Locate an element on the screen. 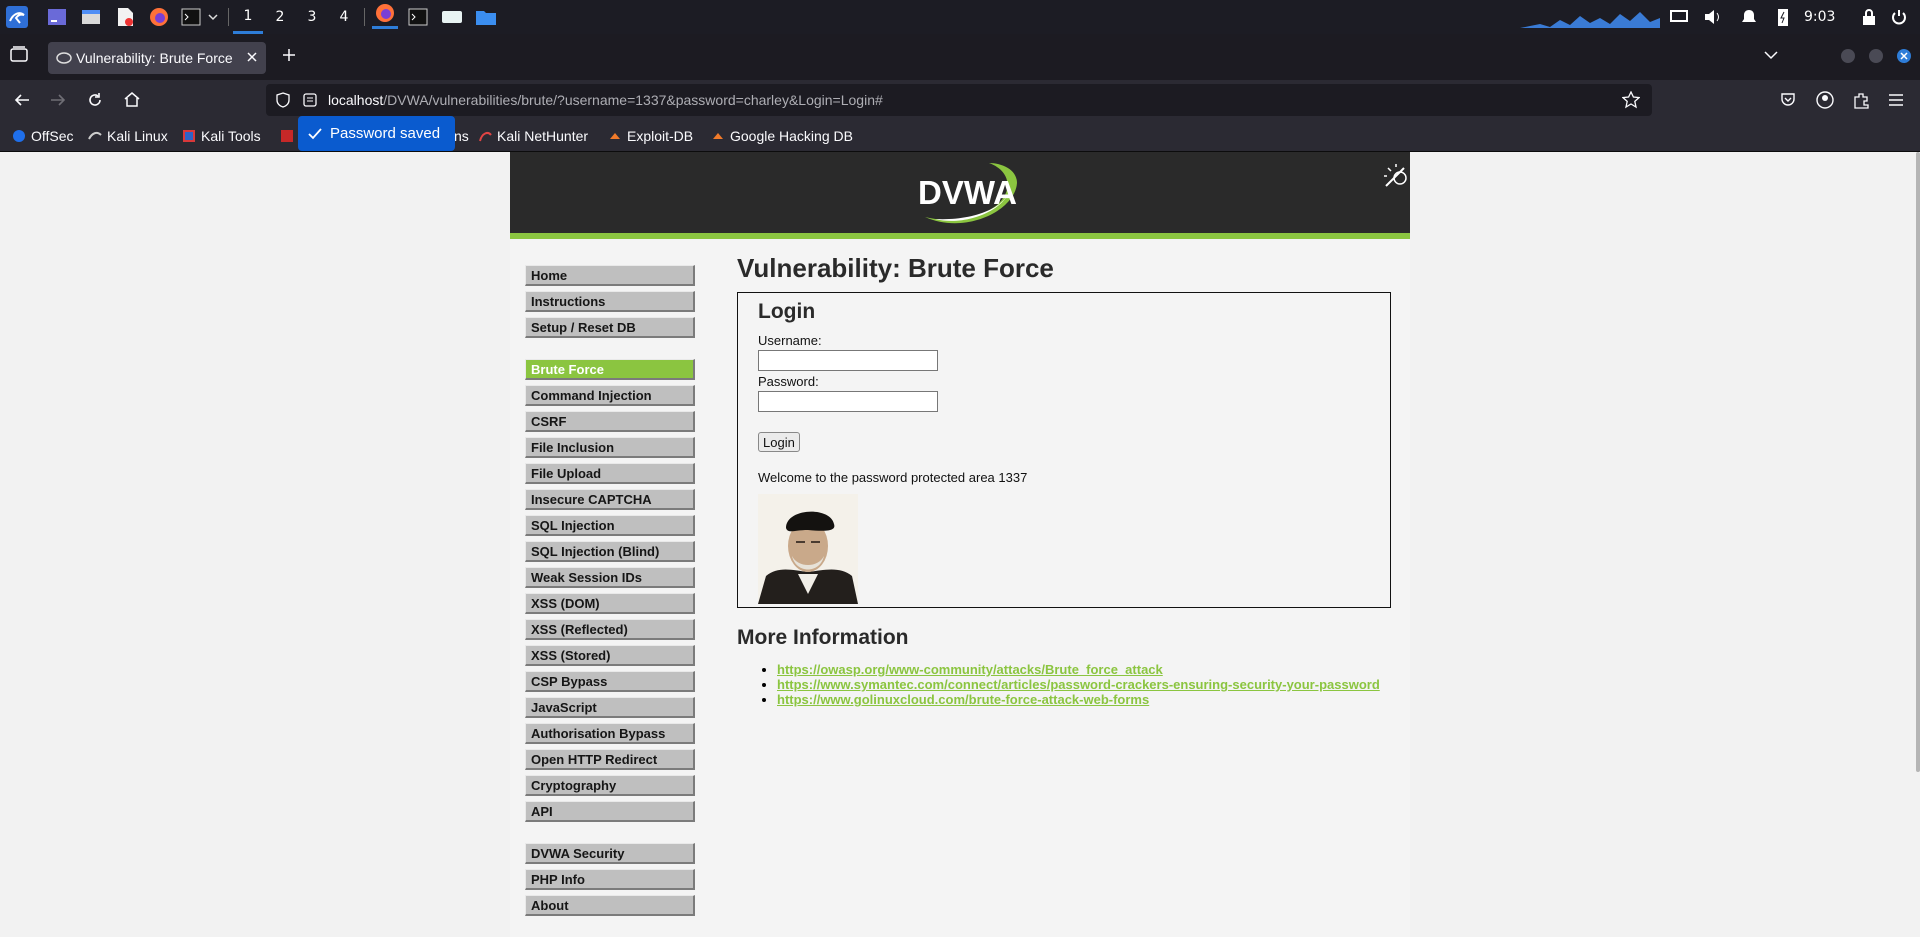 Image resolution: width=1920 pixels, height=937 pixels. bookmark-kali-nethunter: Kali NetHunter is located at coordinates (533, 136).